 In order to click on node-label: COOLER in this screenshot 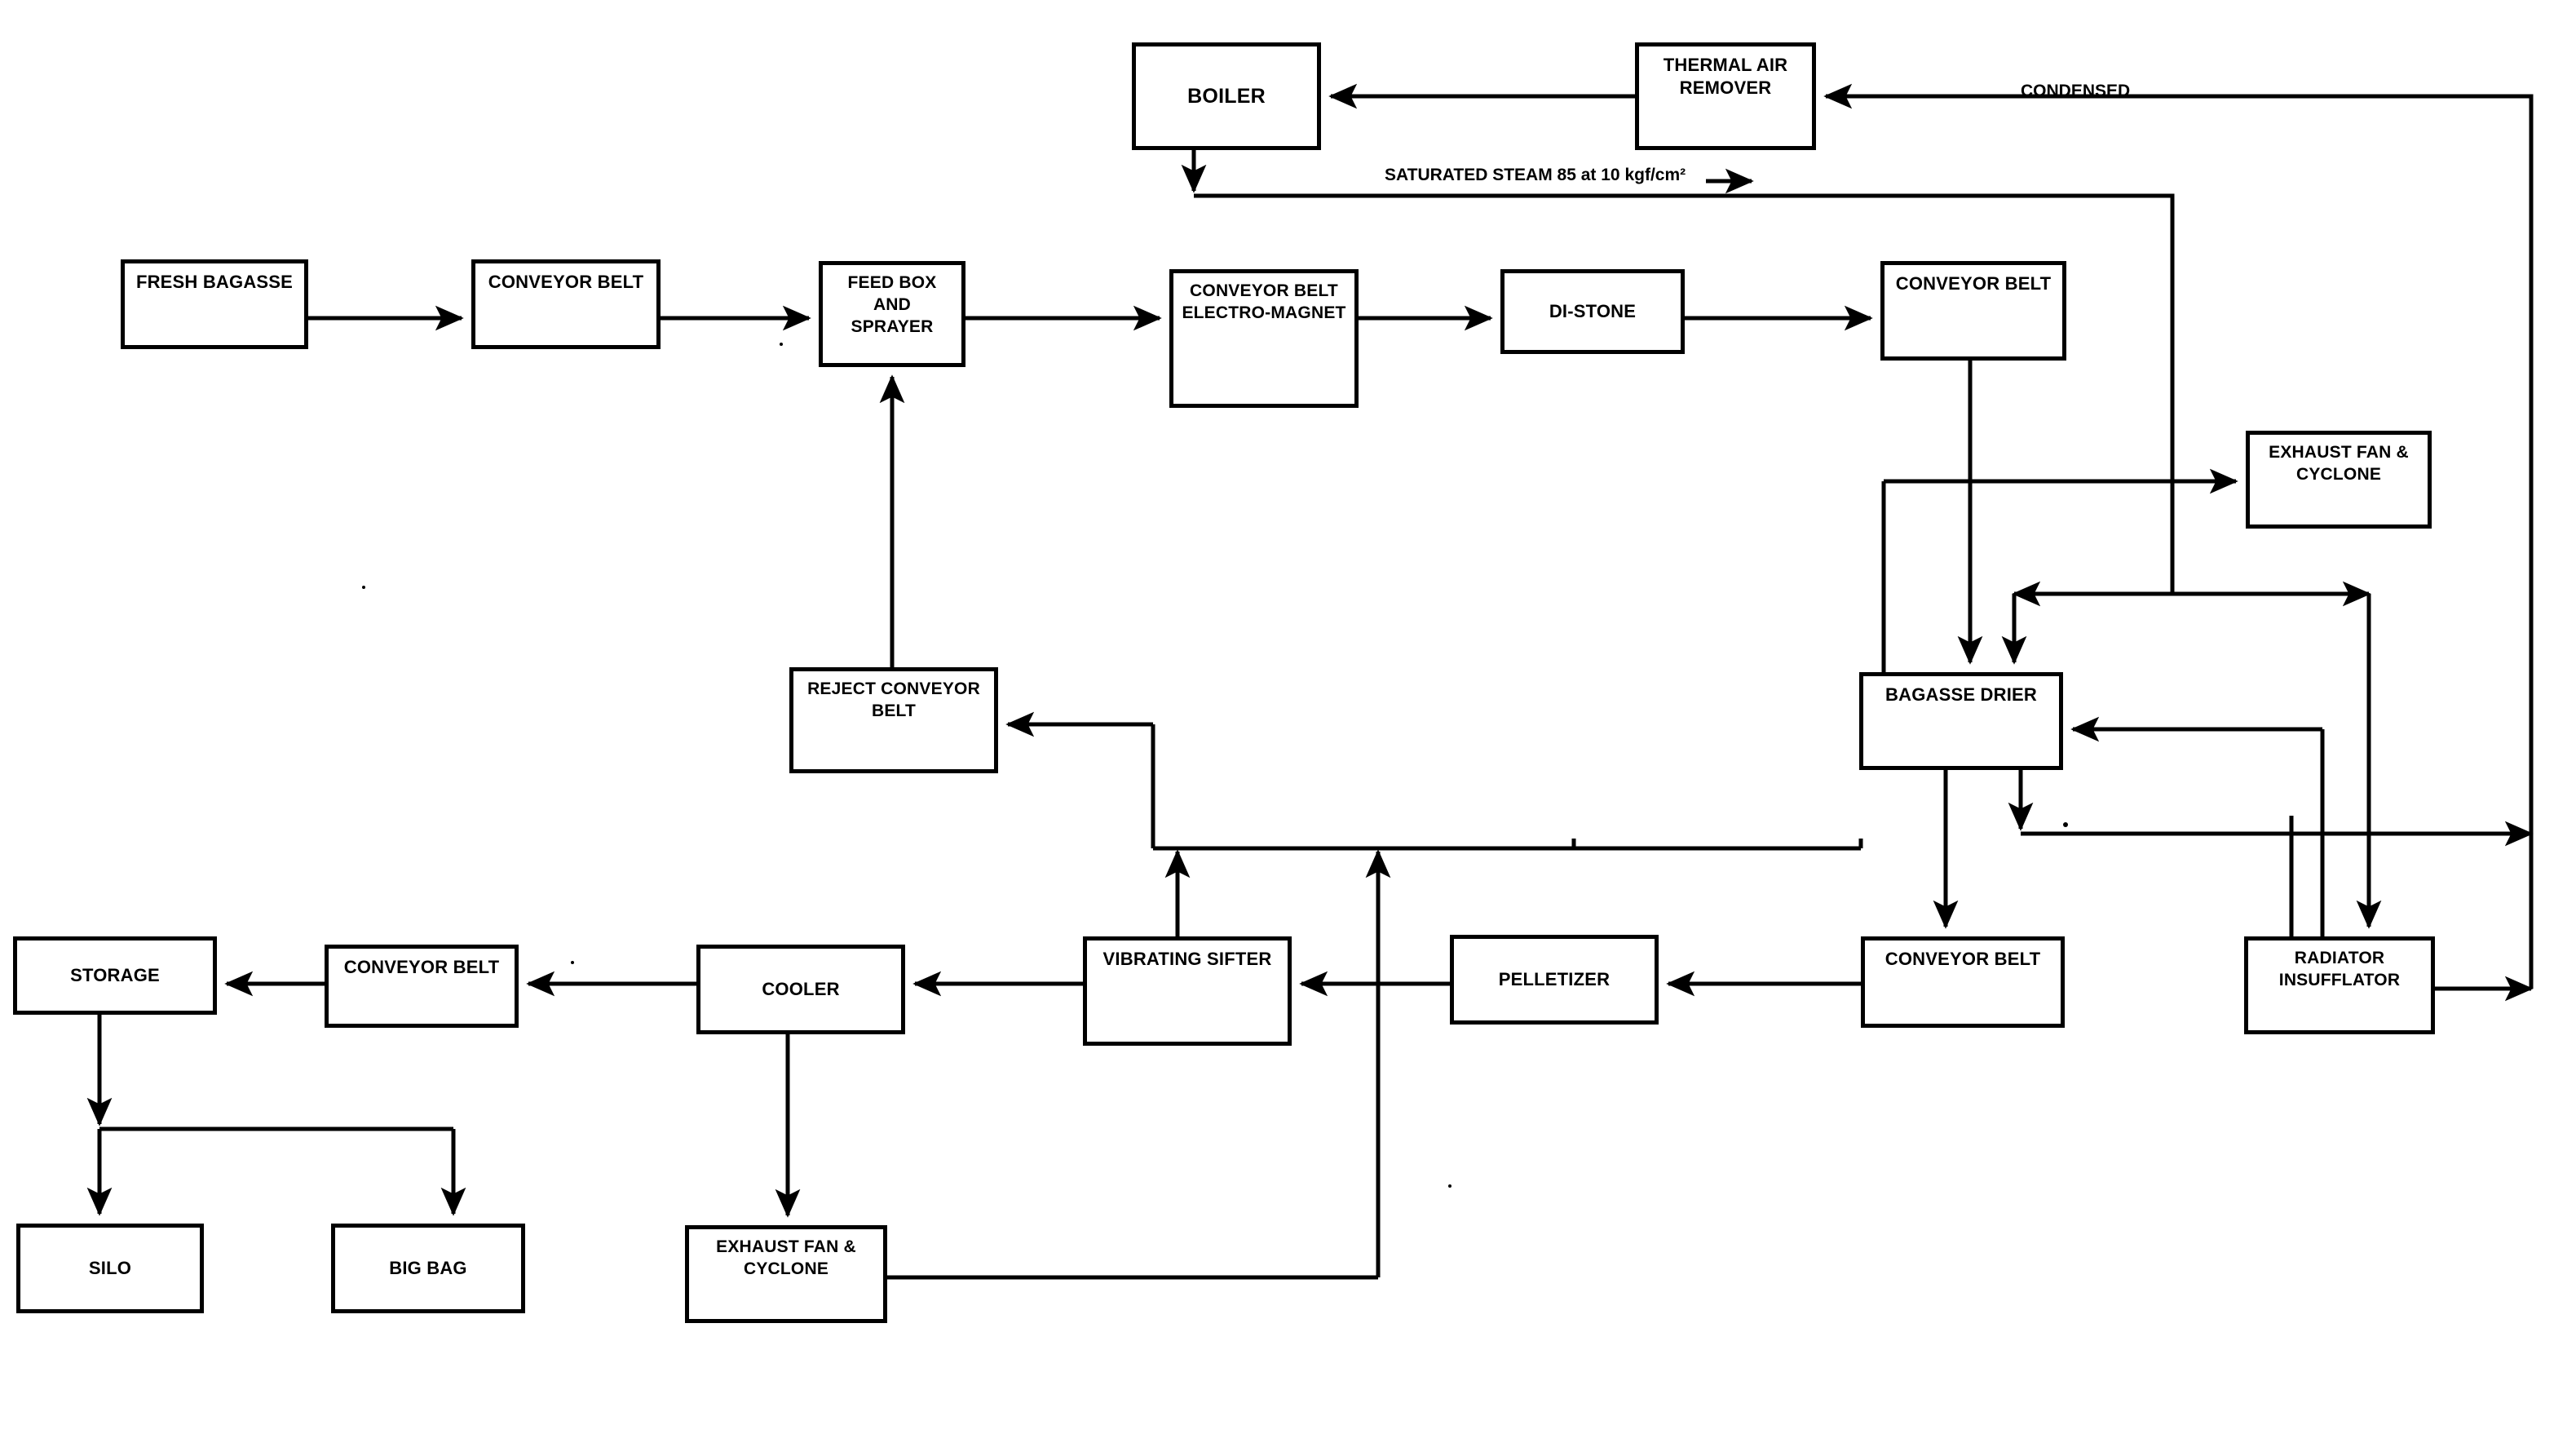, I will do `click(801, 989)`.